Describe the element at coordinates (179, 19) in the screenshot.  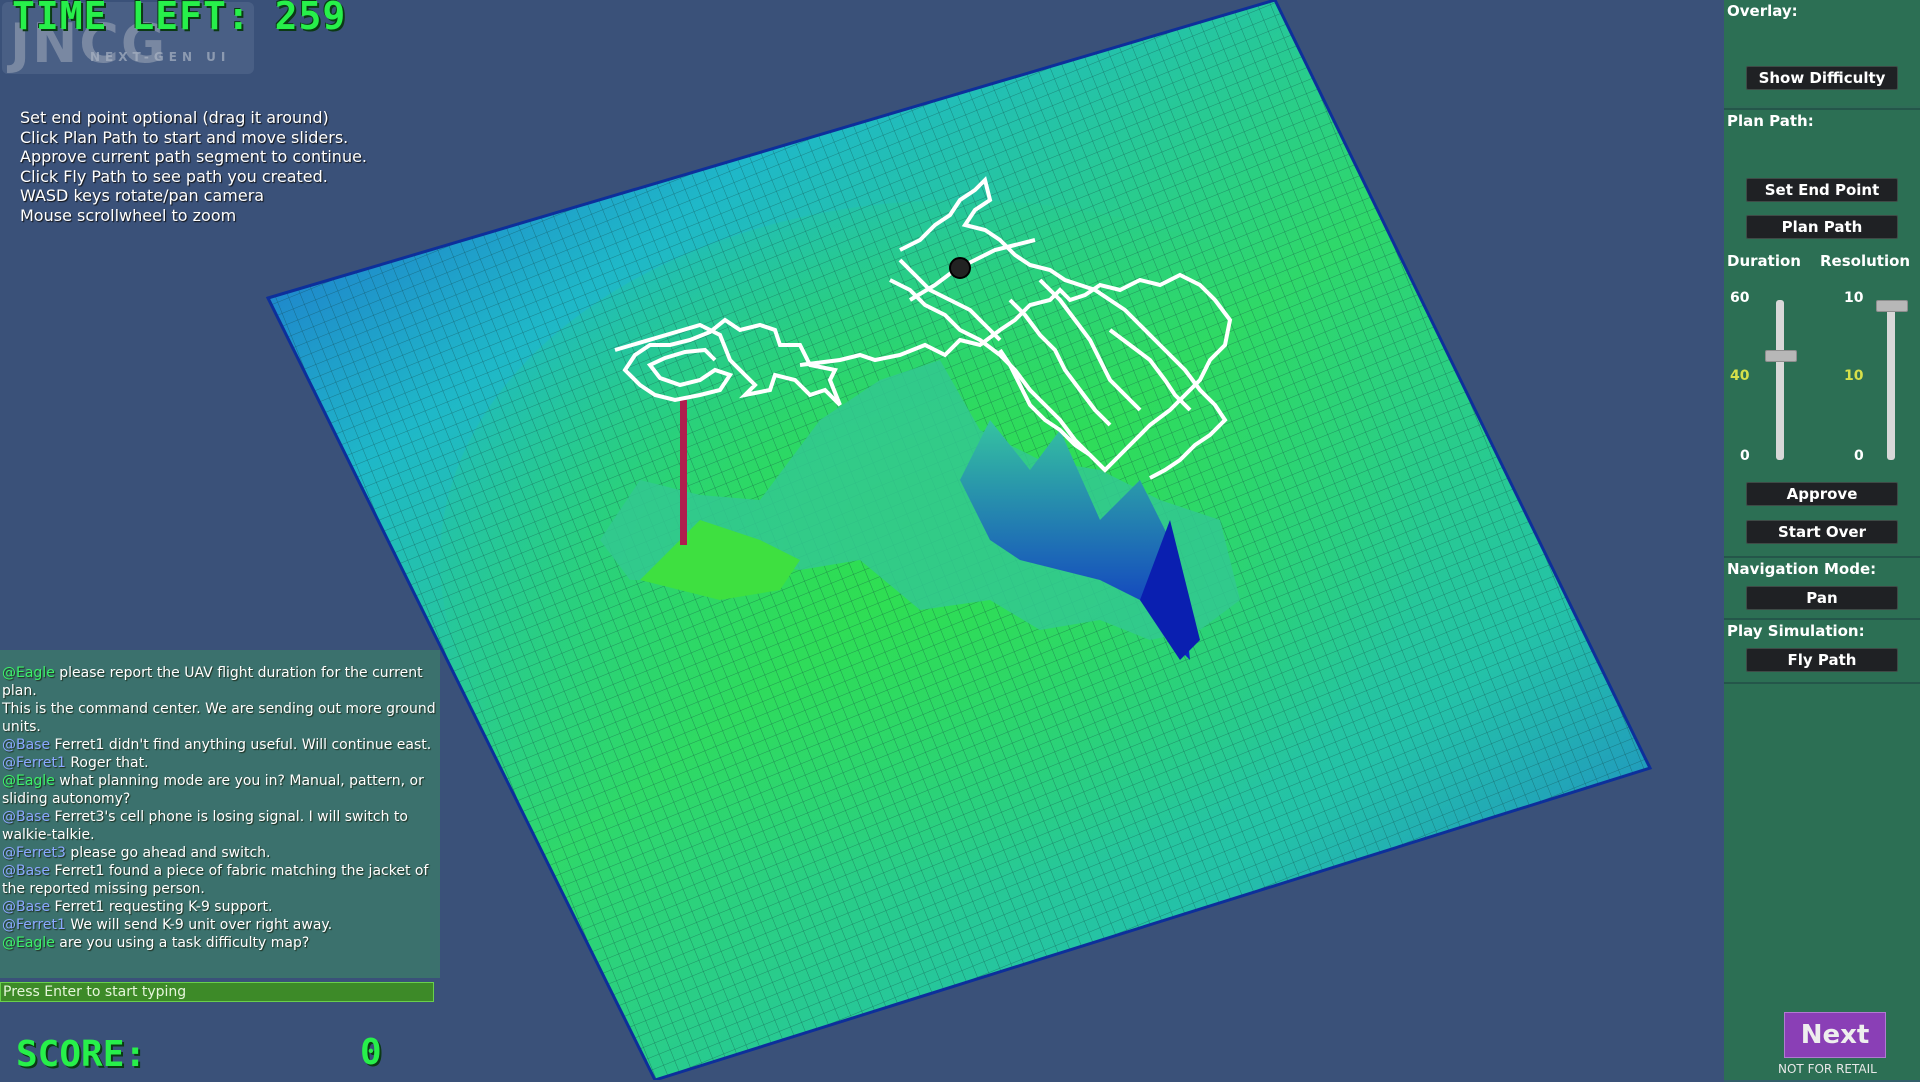
I see `time-left: TIME LEFT: 259` at that location.